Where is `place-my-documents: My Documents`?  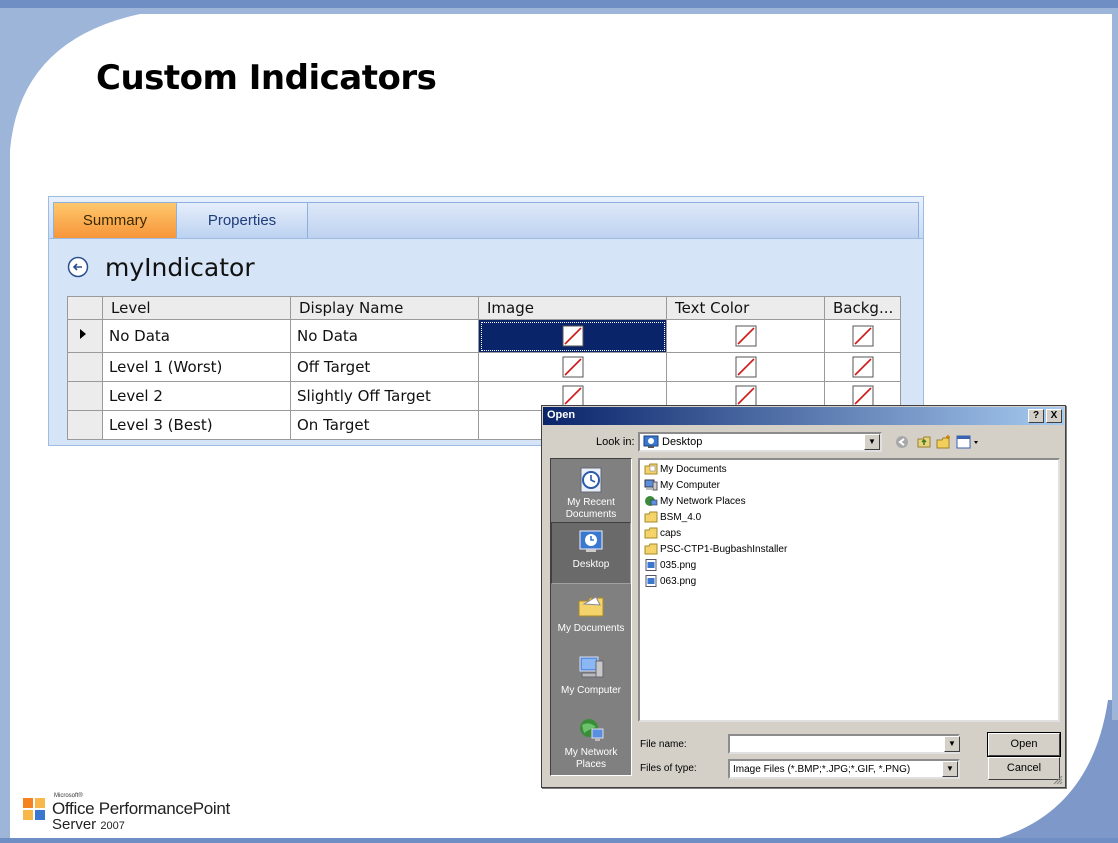
place-my-documents: My Documents is located at coordinates (591, 618).